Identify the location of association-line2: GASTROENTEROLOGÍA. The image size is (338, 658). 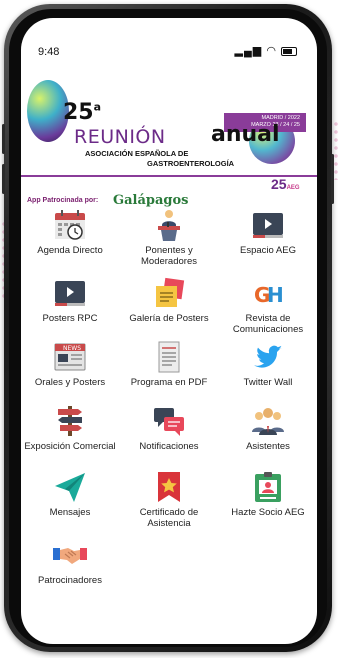
(191, 163).